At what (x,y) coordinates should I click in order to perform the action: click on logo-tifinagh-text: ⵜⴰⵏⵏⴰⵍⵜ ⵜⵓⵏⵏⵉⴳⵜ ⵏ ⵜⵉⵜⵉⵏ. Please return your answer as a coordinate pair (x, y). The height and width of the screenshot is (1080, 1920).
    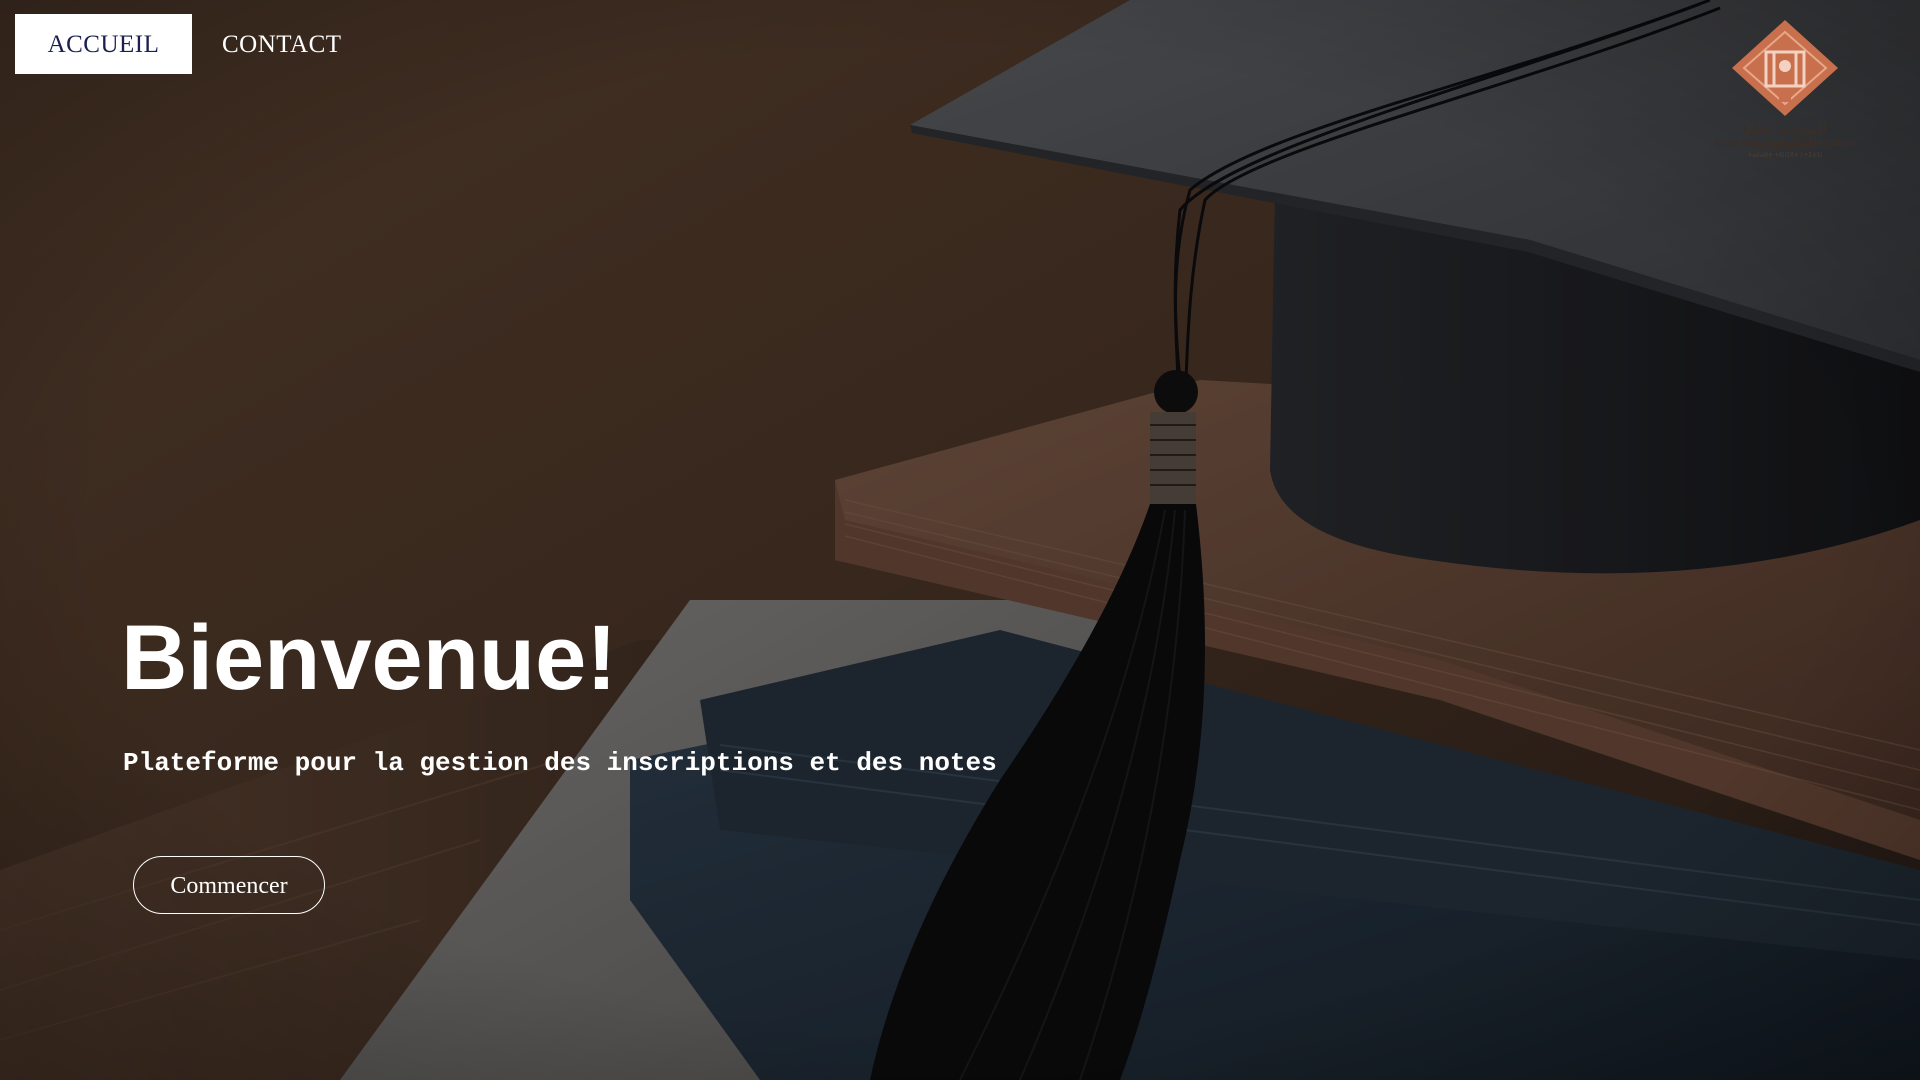
    Looking at the image, I should click on (1785, 156).